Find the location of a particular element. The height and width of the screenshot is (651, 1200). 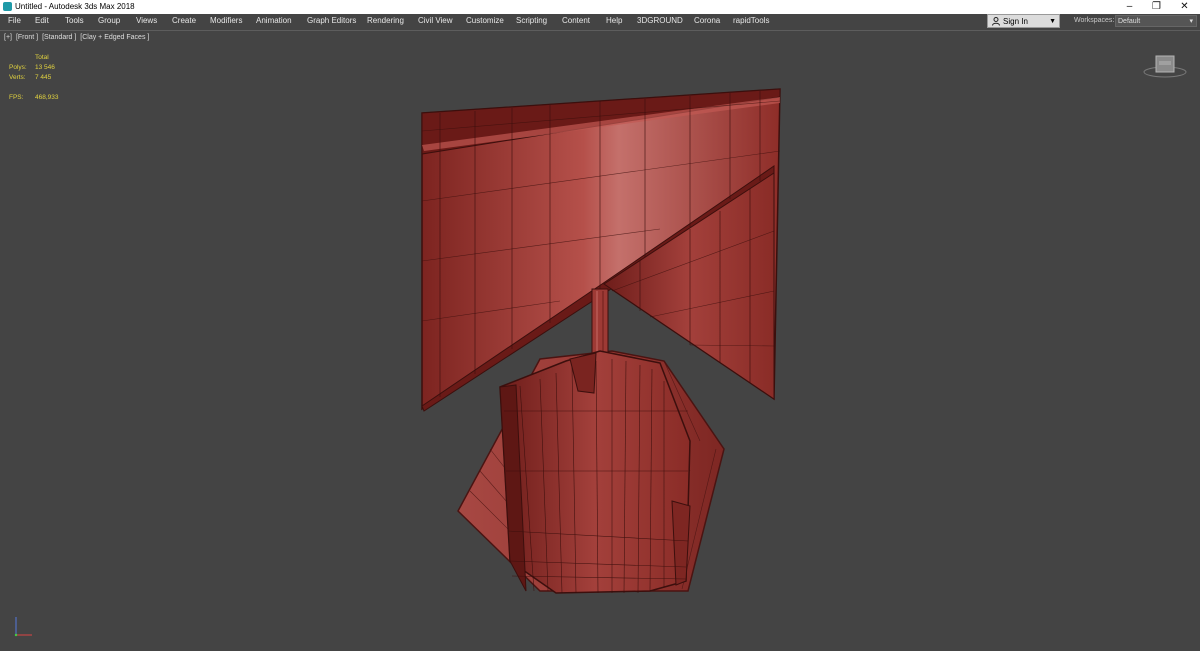

user-icon is located at coordinates (996, 21).